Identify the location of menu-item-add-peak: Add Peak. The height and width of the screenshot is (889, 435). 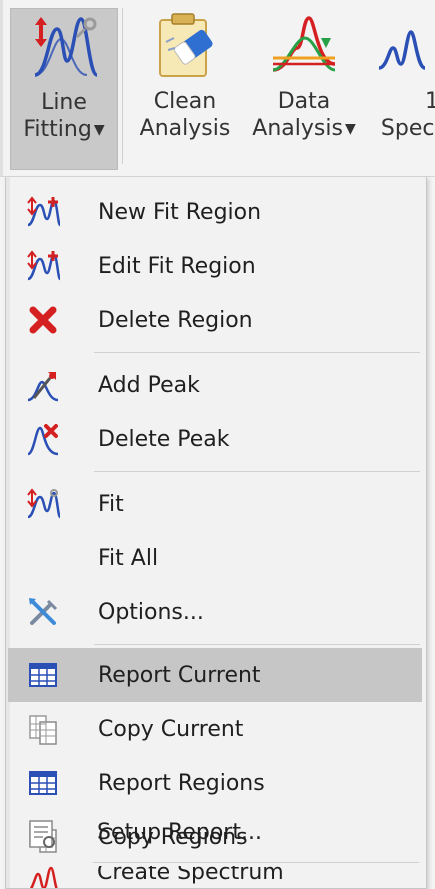
(215, 385).